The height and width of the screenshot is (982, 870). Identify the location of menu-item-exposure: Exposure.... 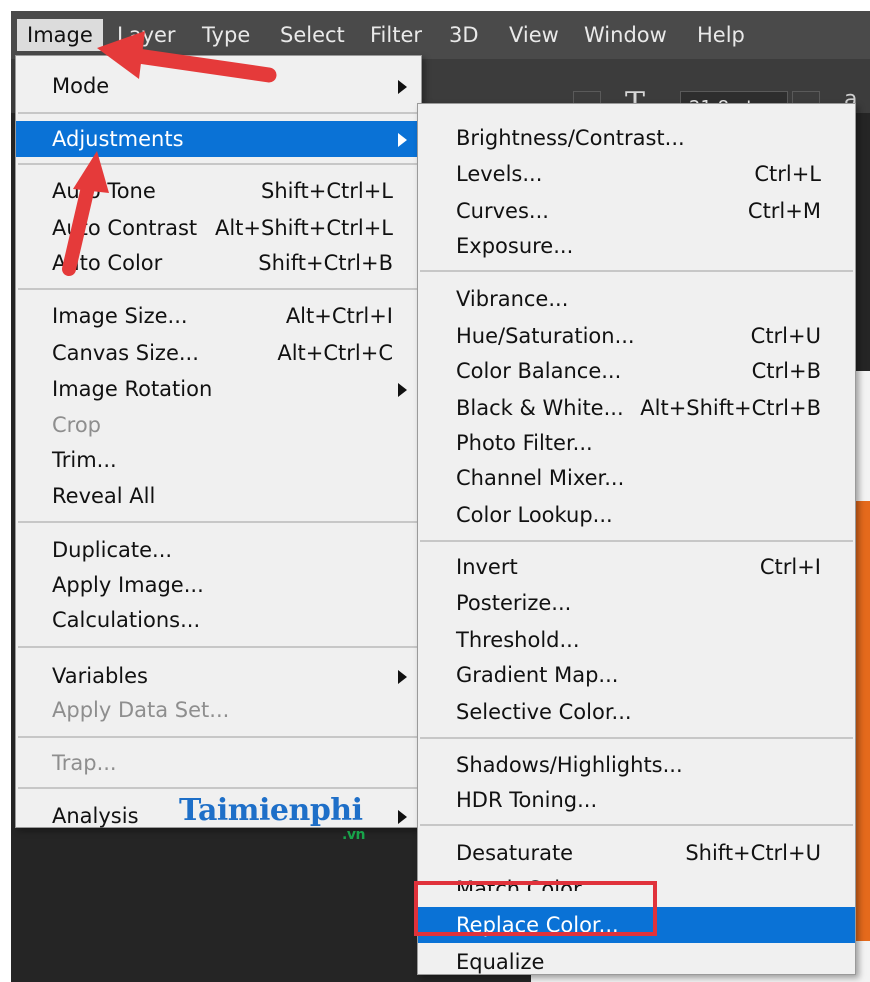
(636, 246).